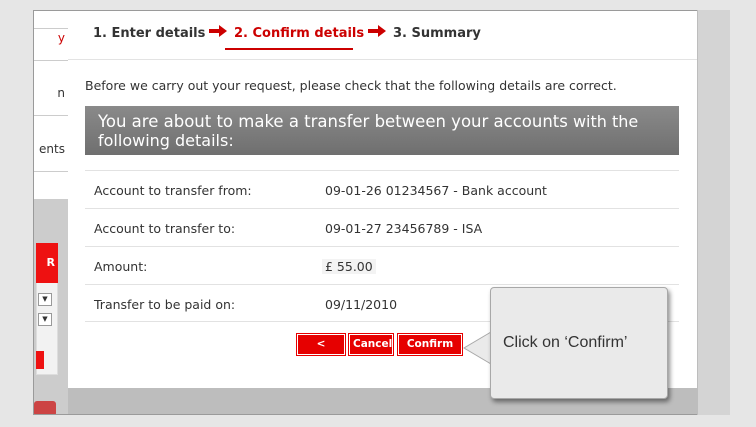  What do you see at coordinates (61, 38) in the screenshot?
I see `sidebar-item-label: y` at bounding box center [61, 38].